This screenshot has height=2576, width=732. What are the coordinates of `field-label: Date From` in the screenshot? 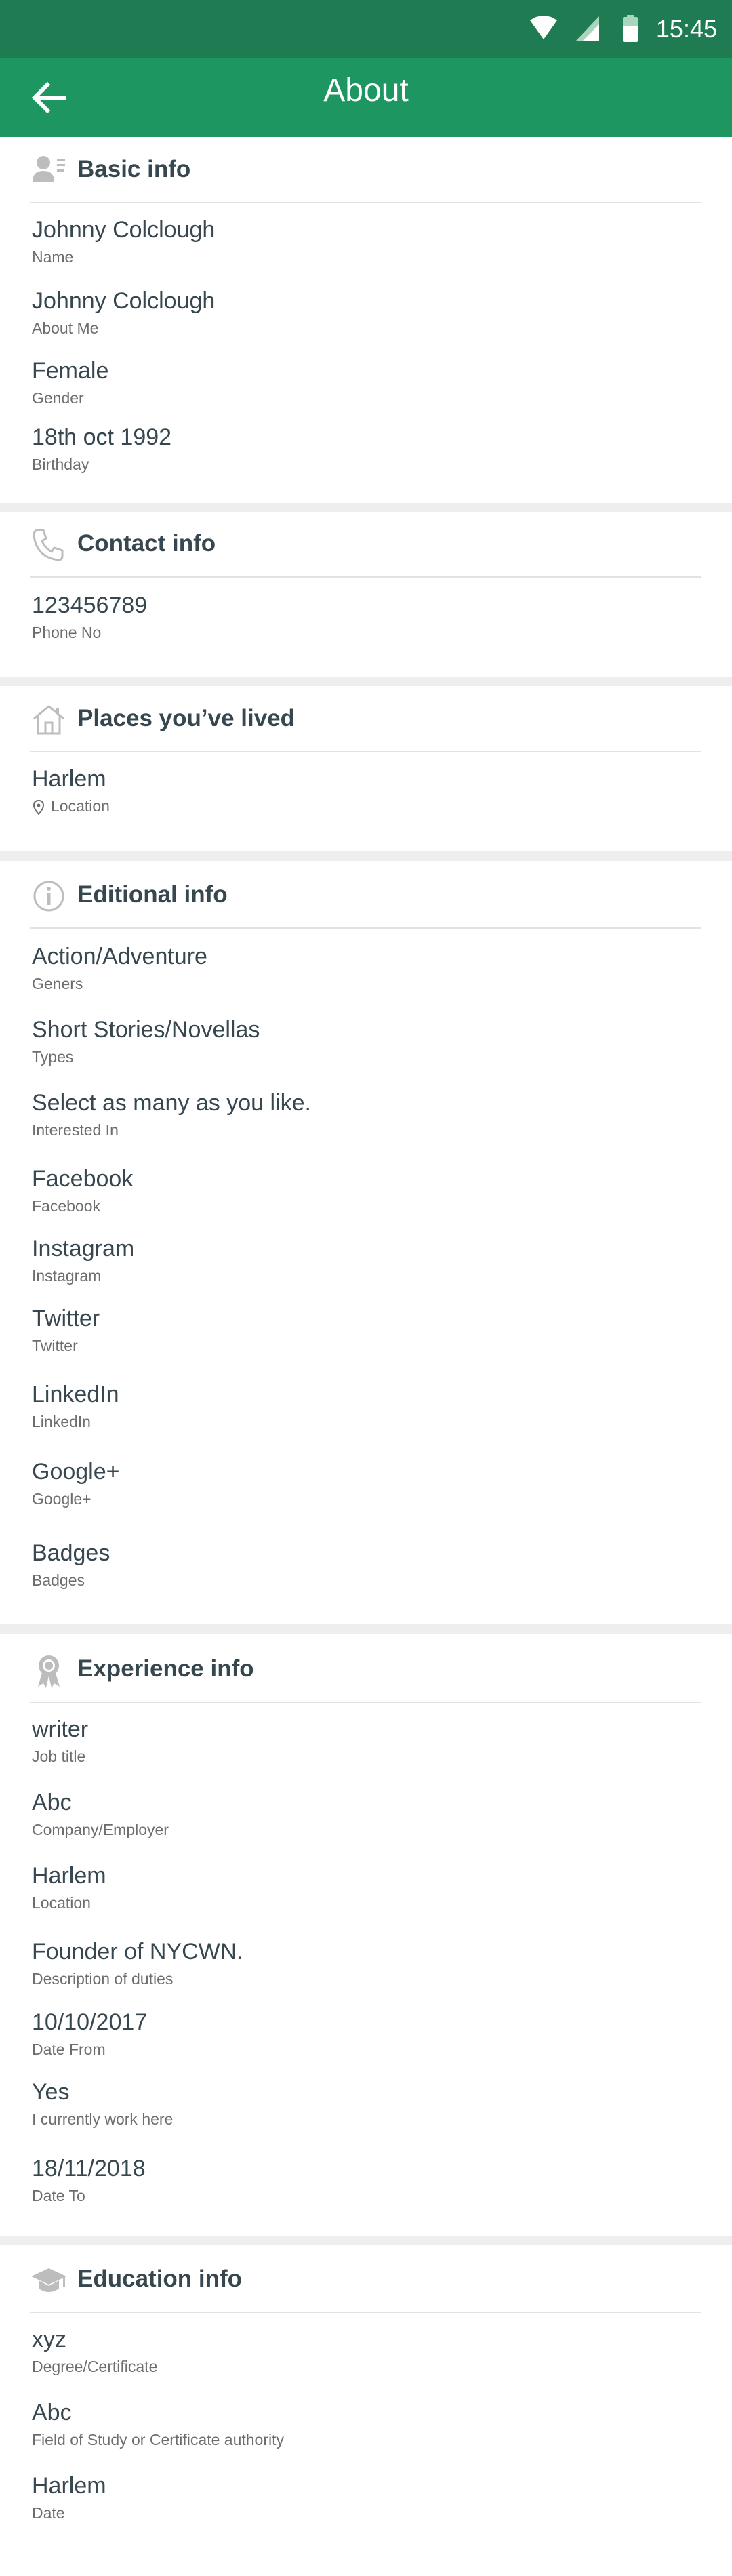 It's located at (69, 2049).